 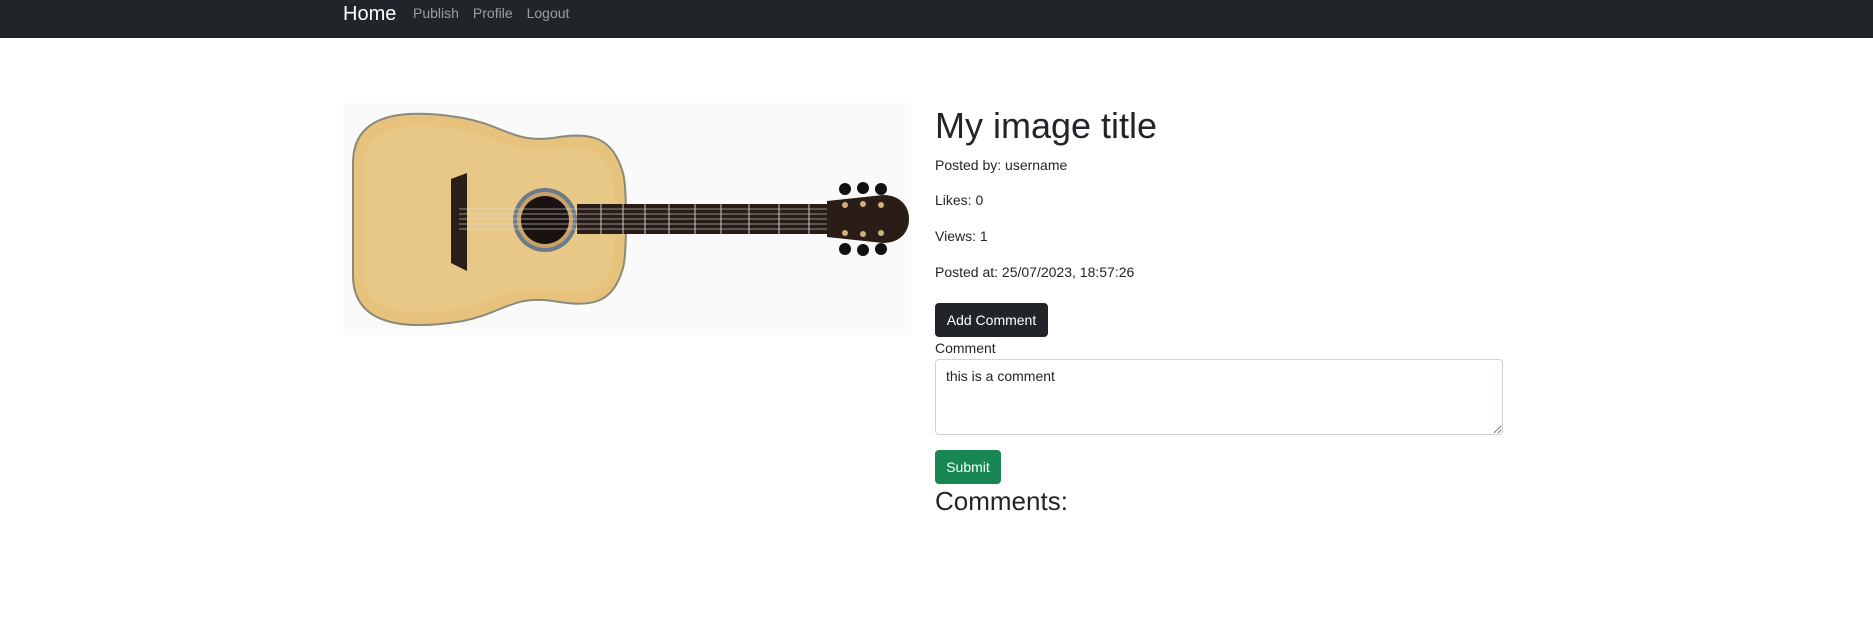 I want to click on guitar-image, so click(x=630, y=219).